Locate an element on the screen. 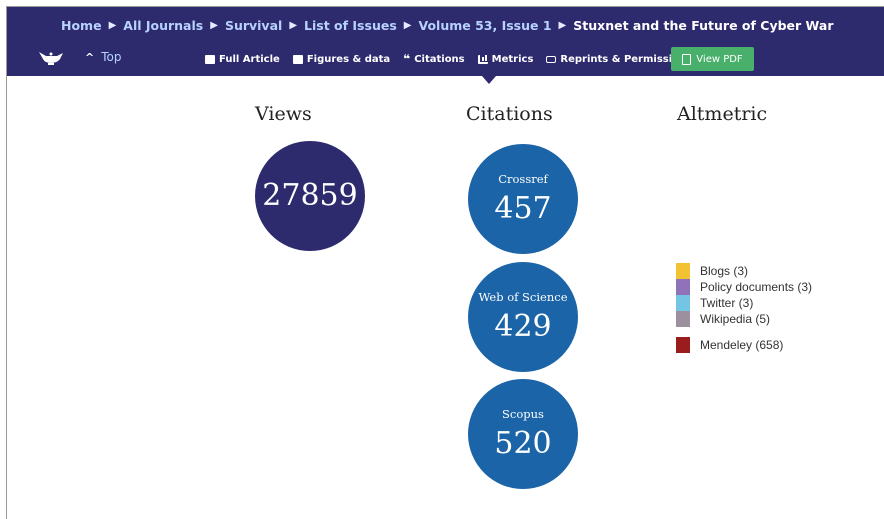 This screenshot has height=519, width=884. legend-item-policy-documents: Policy documents (3) is located at coordinates (744, 287).